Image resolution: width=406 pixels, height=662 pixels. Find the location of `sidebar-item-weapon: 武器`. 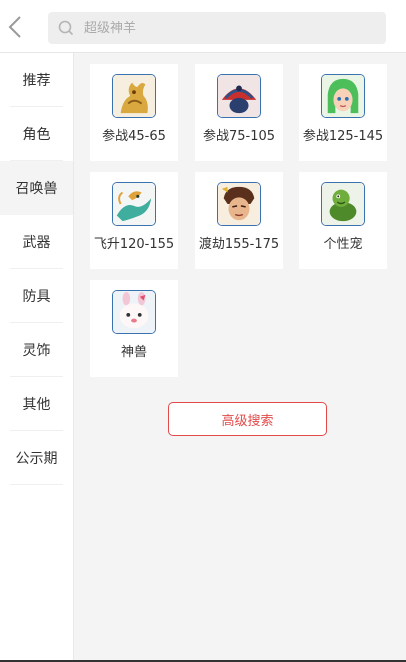

sidebar-item-weapon: 武器 is located at coordinates (36, 242).